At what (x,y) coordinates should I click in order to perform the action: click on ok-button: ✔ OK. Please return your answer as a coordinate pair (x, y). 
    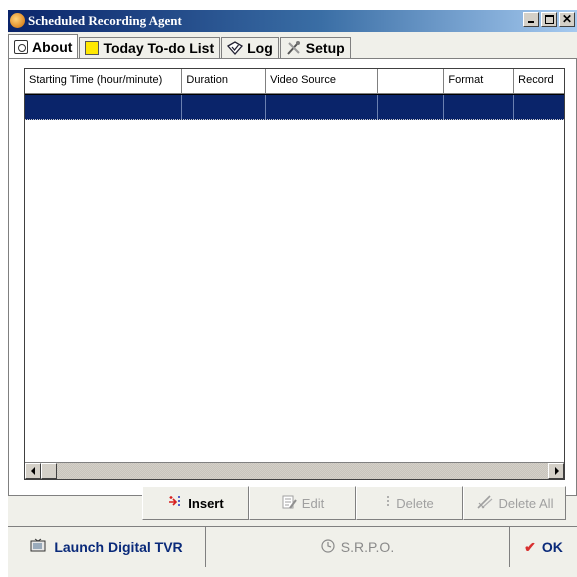
    Looking at the image, I should click on (543, 547).